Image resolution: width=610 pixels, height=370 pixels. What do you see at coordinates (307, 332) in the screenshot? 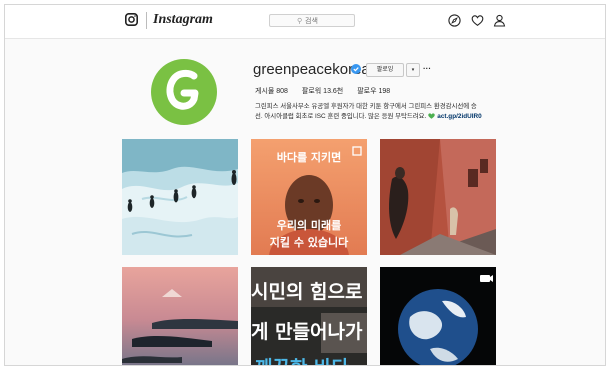
I see `post-overlay-text: 게 만들어나가` at bounding box center [307, 332].